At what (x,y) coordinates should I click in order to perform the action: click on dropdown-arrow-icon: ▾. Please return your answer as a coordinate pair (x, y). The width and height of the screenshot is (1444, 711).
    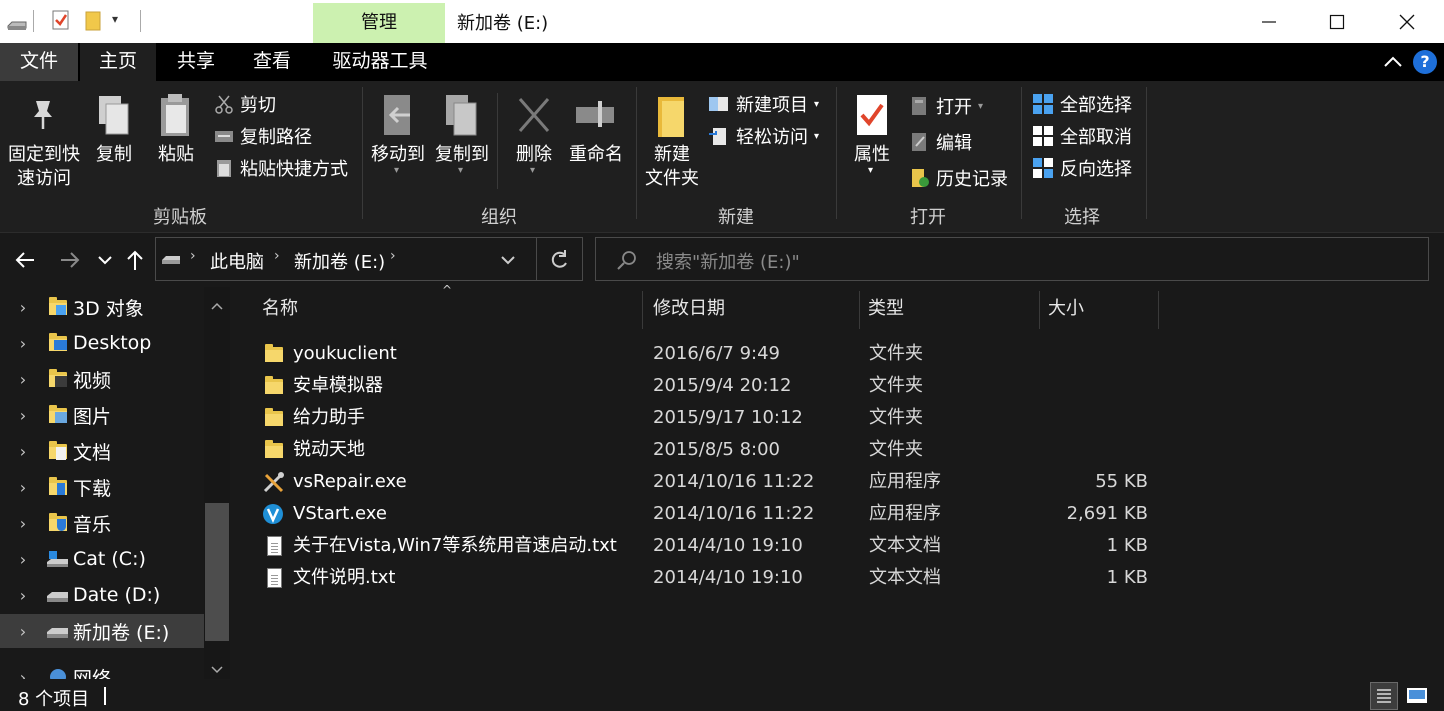
    Looking at the image, I should click on (981, 106).